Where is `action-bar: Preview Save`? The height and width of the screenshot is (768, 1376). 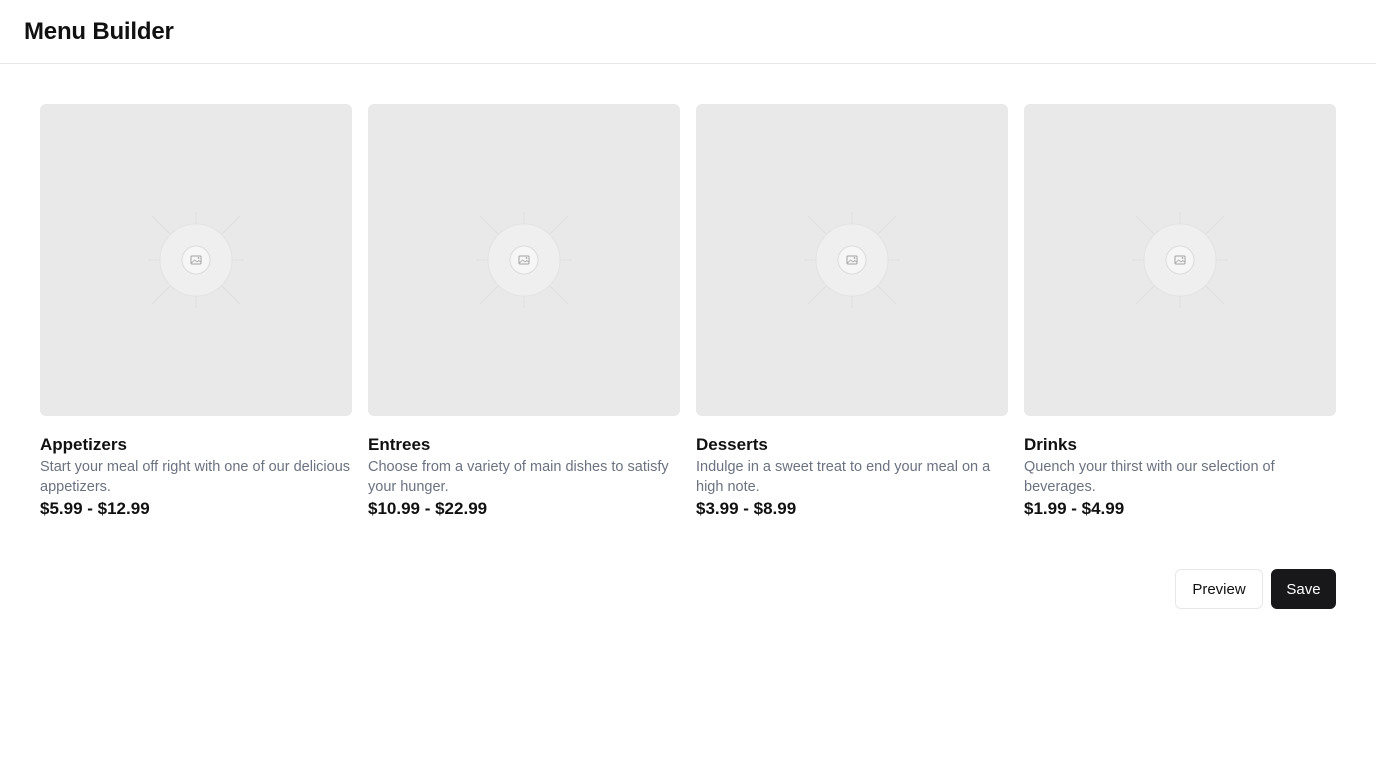 action-bar: Preview Save is located at coordinates (688, 589).